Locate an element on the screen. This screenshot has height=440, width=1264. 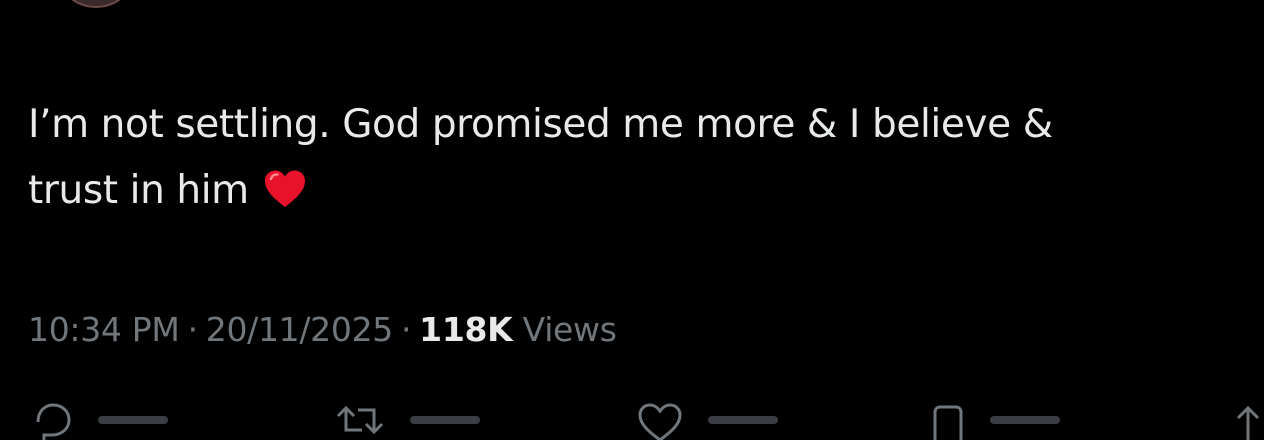
like-count-obscured is located at coordinates (743, 420).